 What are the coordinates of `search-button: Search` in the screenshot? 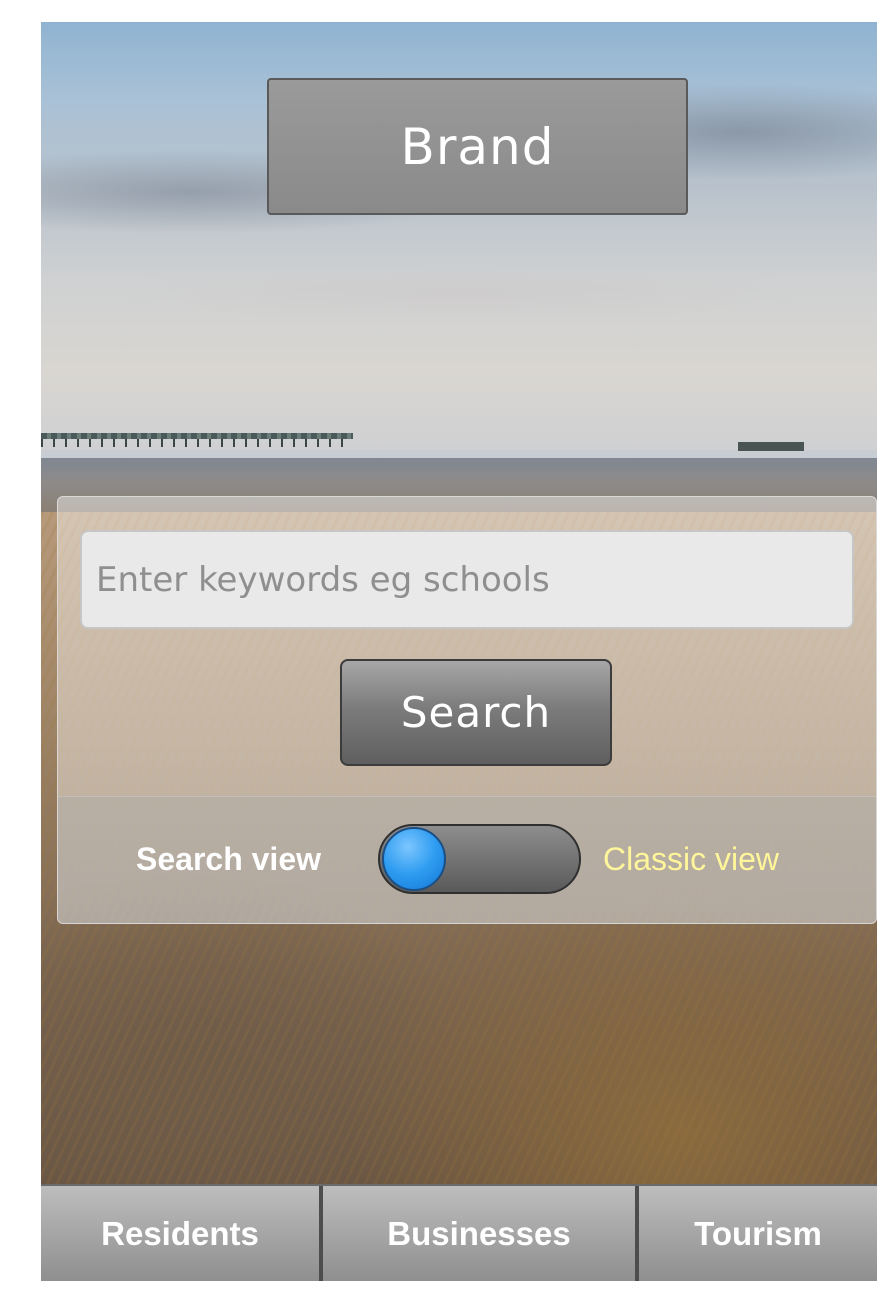 It's located at (476, 712).